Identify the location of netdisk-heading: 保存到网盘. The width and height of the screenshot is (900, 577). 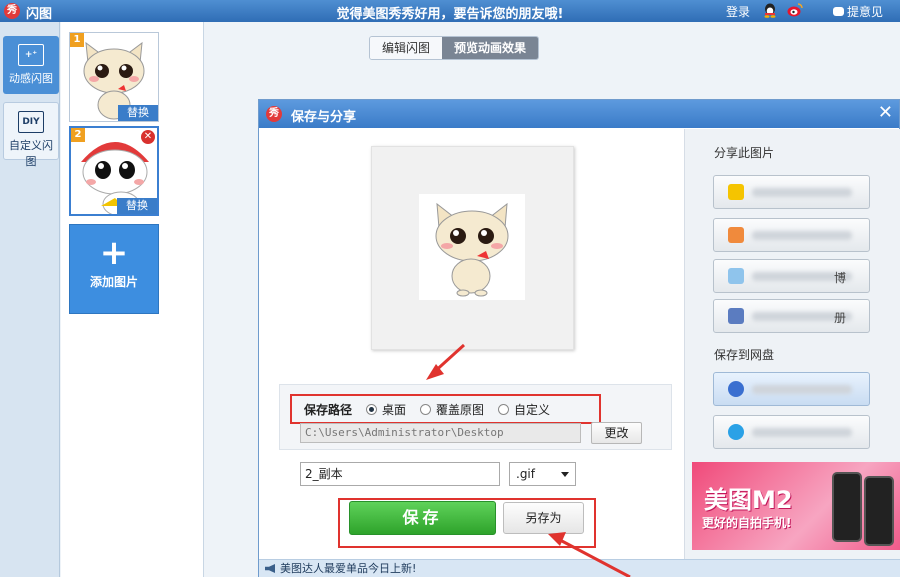
(744, 355).